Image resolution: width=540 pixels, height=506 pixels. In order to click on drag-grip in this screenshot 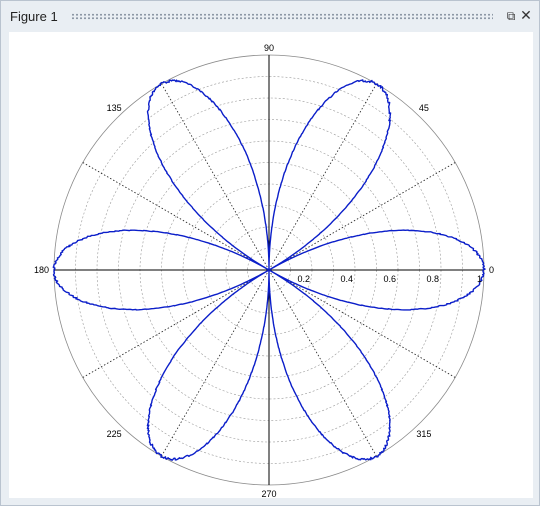, I will do `click(282, 16)`.